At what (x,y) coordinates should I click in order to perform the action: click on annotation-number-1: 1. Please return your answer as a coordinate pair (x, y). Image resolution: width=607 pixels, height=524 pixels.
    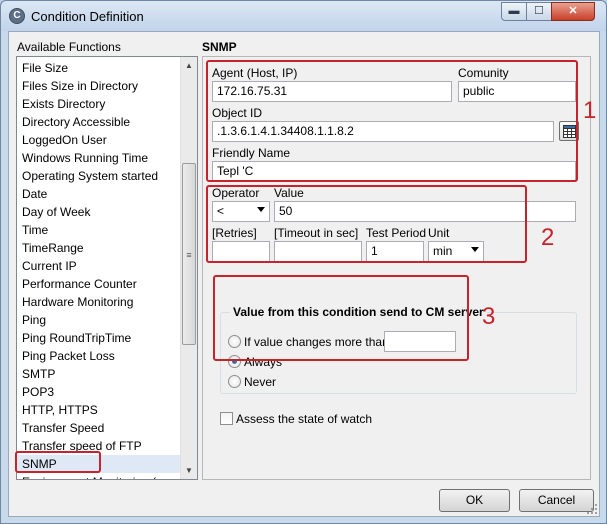
    Looking at the image, I should click on (590, 110).